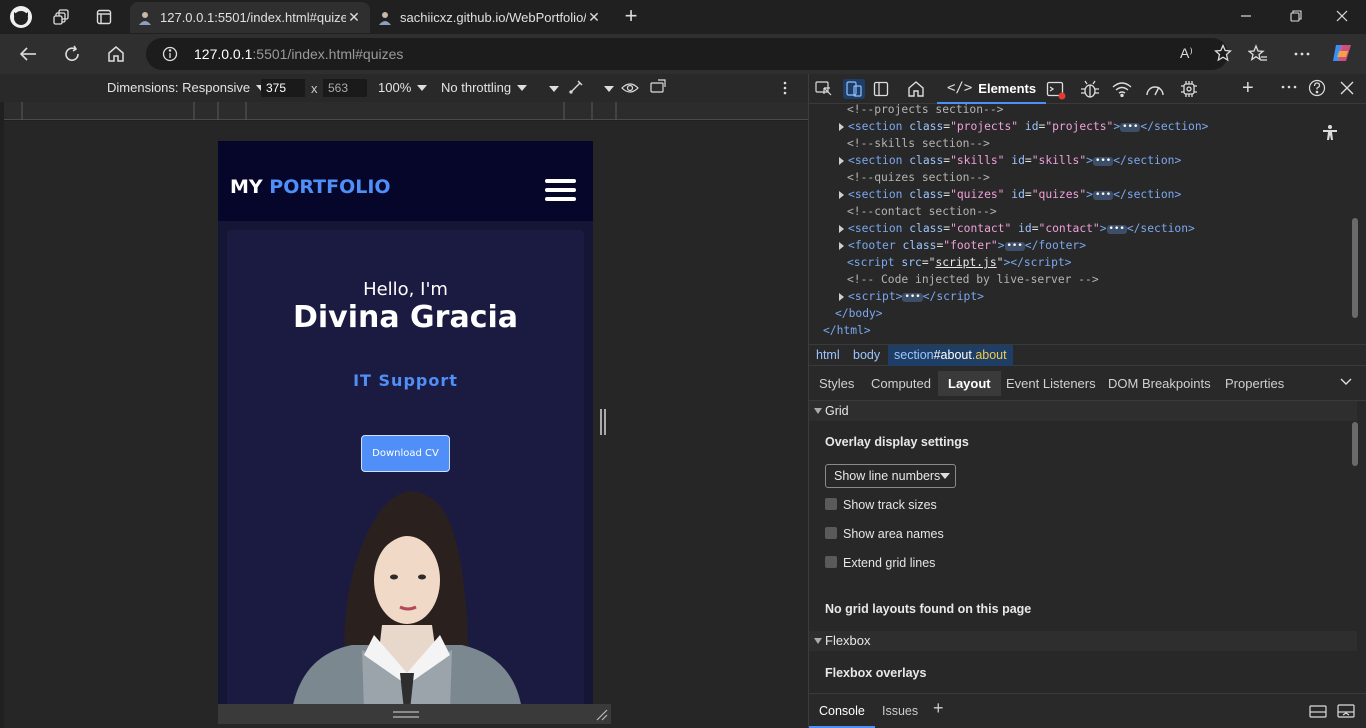 This screenshot has width=1366, height=728. What do you see at coordinates (831, 533) in the screenshot?
I see `show-area-names-checkbox` at bounding box center [831, 533].